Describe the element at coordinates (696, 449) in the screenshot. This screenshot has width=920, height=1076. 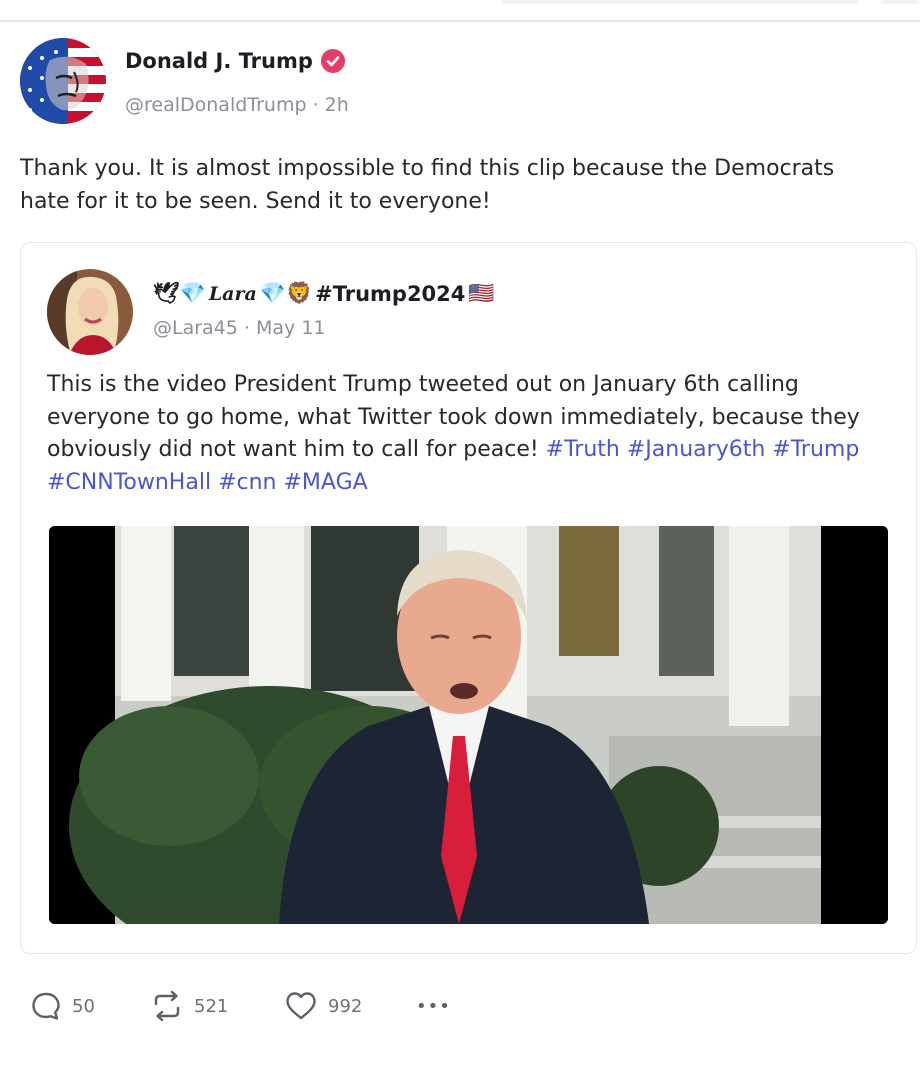
I see `hashtag-link: #January6th` at that location.